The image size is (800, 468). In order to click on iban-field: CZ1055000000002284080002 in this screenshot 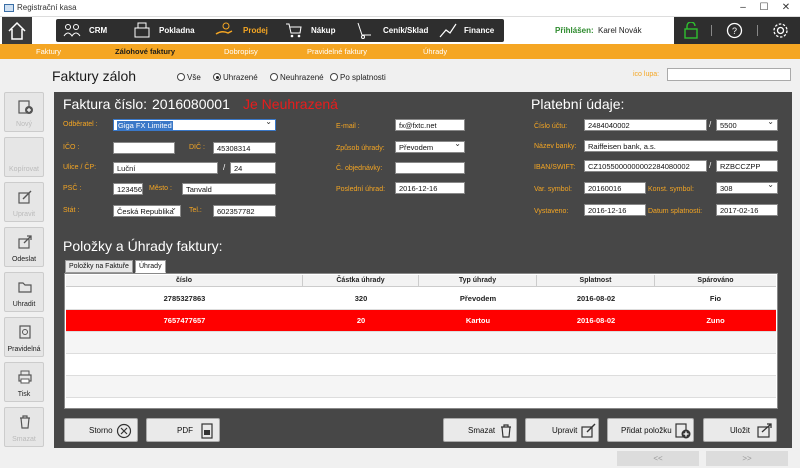, I will do `click(645, 166)`.